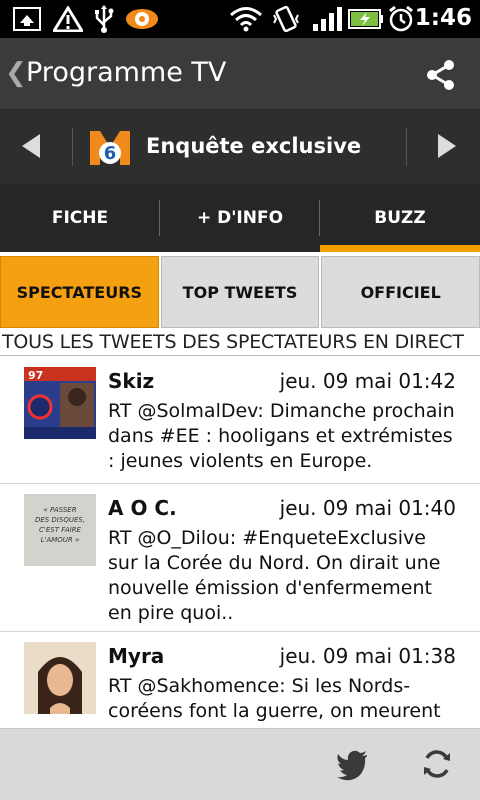 The width and height of the screenshot is (480, 800). Describe the element at coordinates (437, 764) in the screenshot. I see `refresh-icon` at that location.